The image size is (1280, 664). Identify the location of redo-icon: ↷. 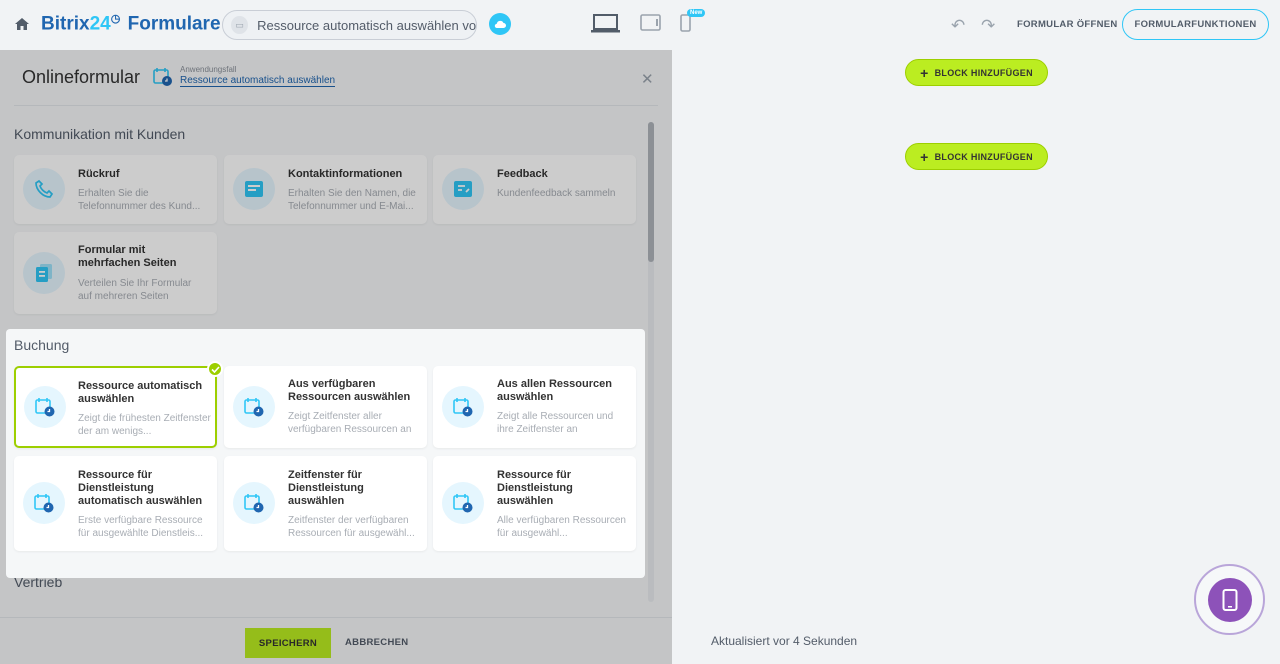
(988, 26).